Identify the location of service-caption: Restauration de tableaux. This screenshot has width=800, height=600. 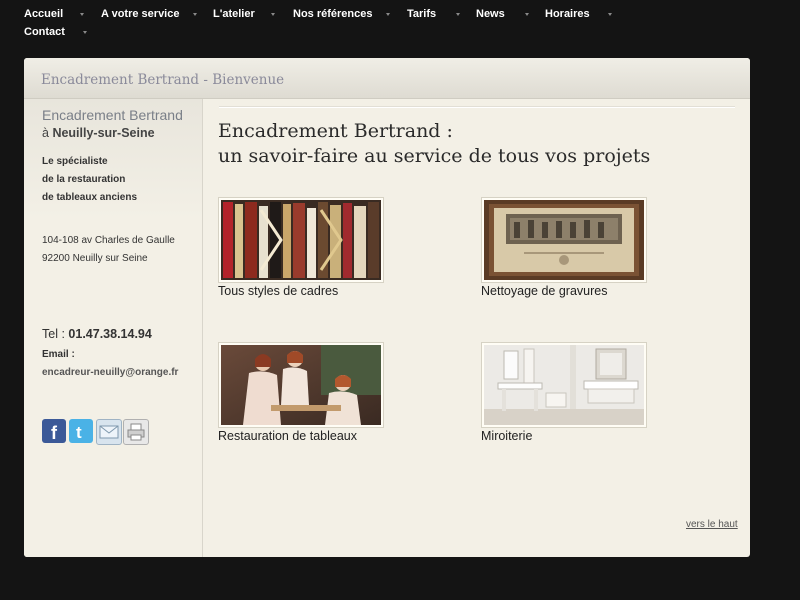
(287, 436).